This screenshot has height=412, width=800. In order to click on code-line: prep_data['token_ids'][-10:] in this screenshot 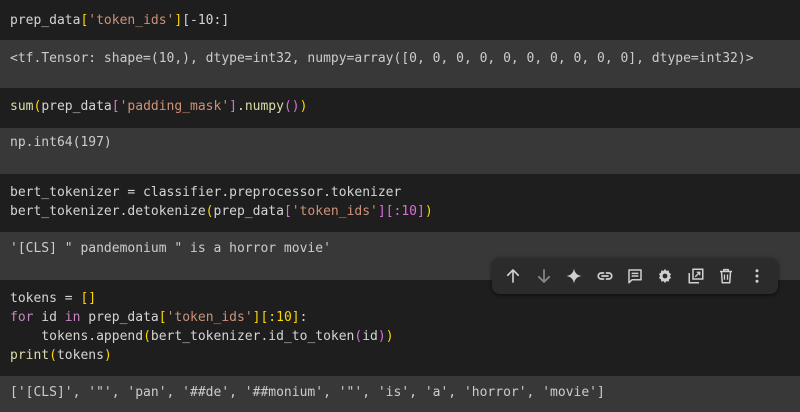, I will do `click(120, 20)`.